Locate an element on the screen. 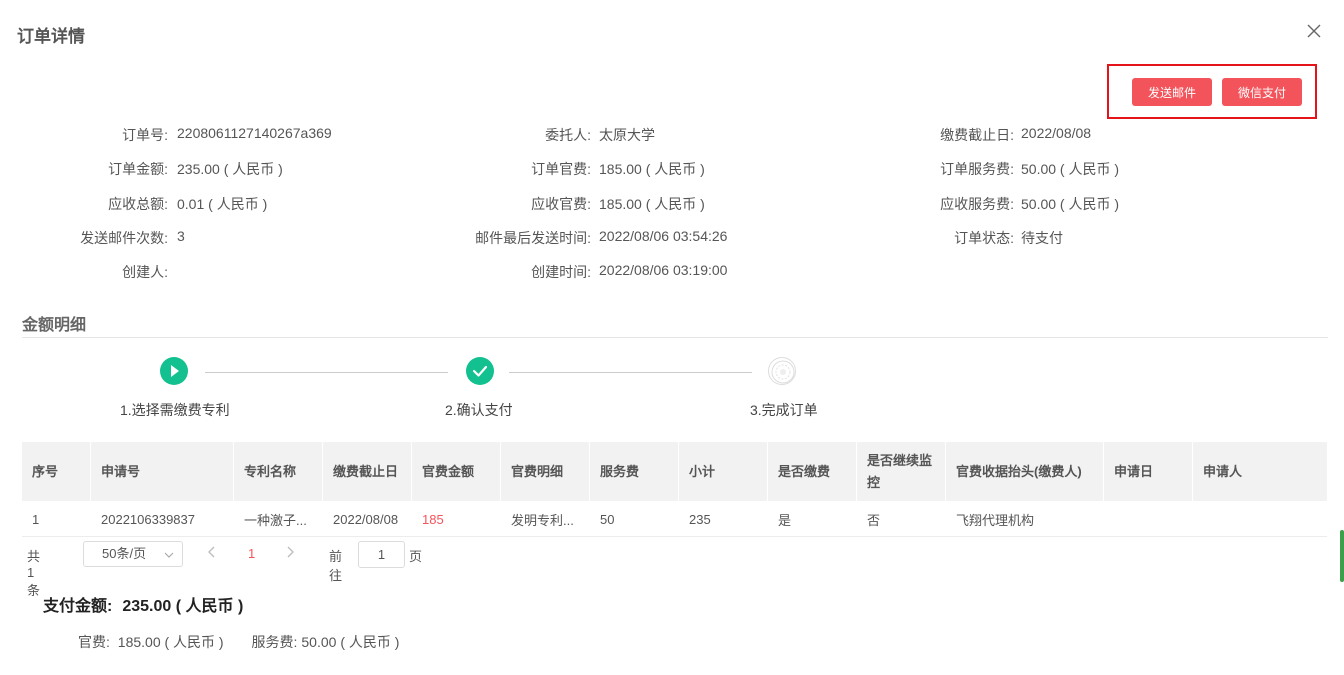 This screenshot has height=675, width=1344. pay-breakdown: 官费: 185.00 ( 人民币 ) 服务费: 50.00 ( 人民币 ) is located at coordinates (240, 642).